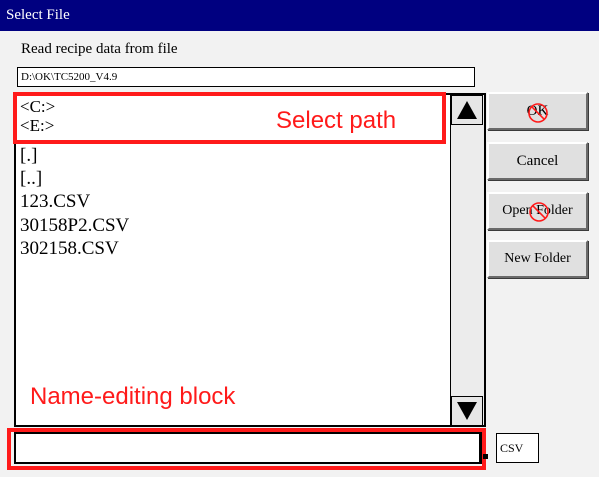 The image size is (599, 477). Describe the element at coordinates (31, 179) in the screenshot. I see `folder-item-parent: [..]` at that location.